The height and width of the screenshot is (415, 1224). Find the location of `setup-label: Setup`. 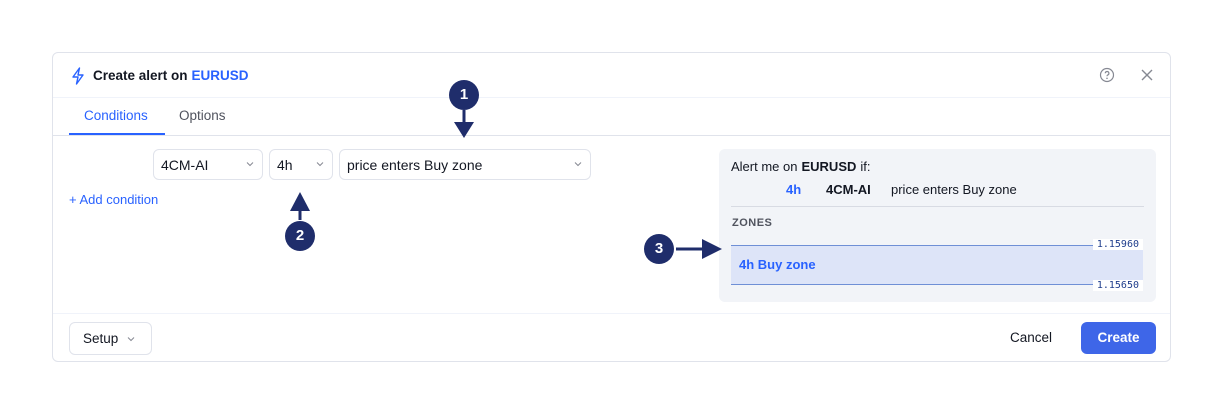

setup-label: Setup is located at coordinates (101, 338).